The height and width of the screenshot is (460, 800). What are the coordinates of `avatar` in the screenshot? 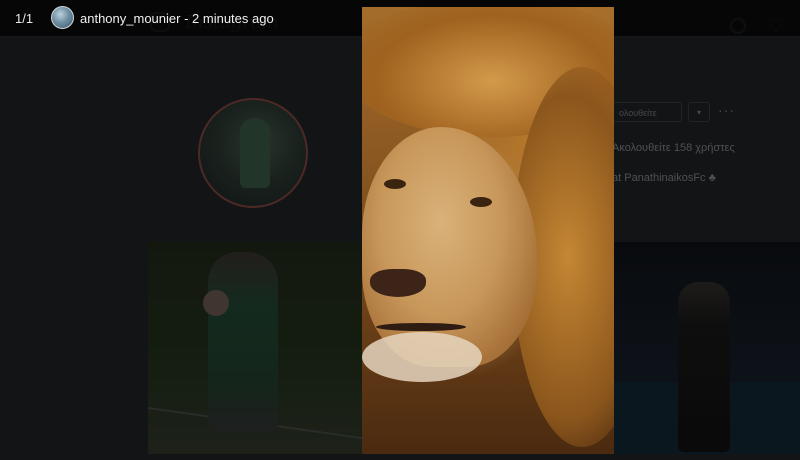 It's located at (62, 17).